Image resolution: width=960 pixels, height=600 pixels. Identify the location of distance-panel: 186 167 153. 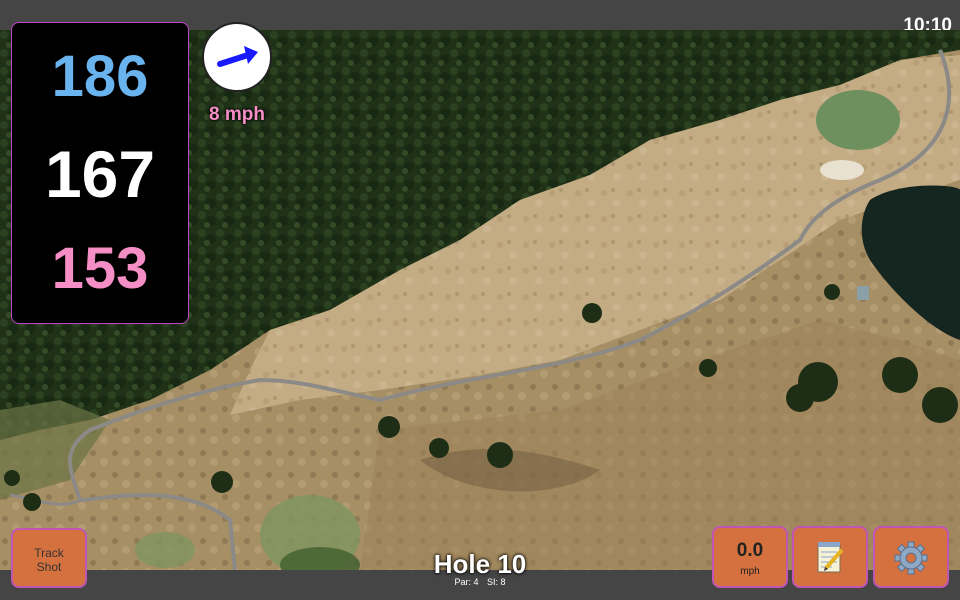
(100, 173).